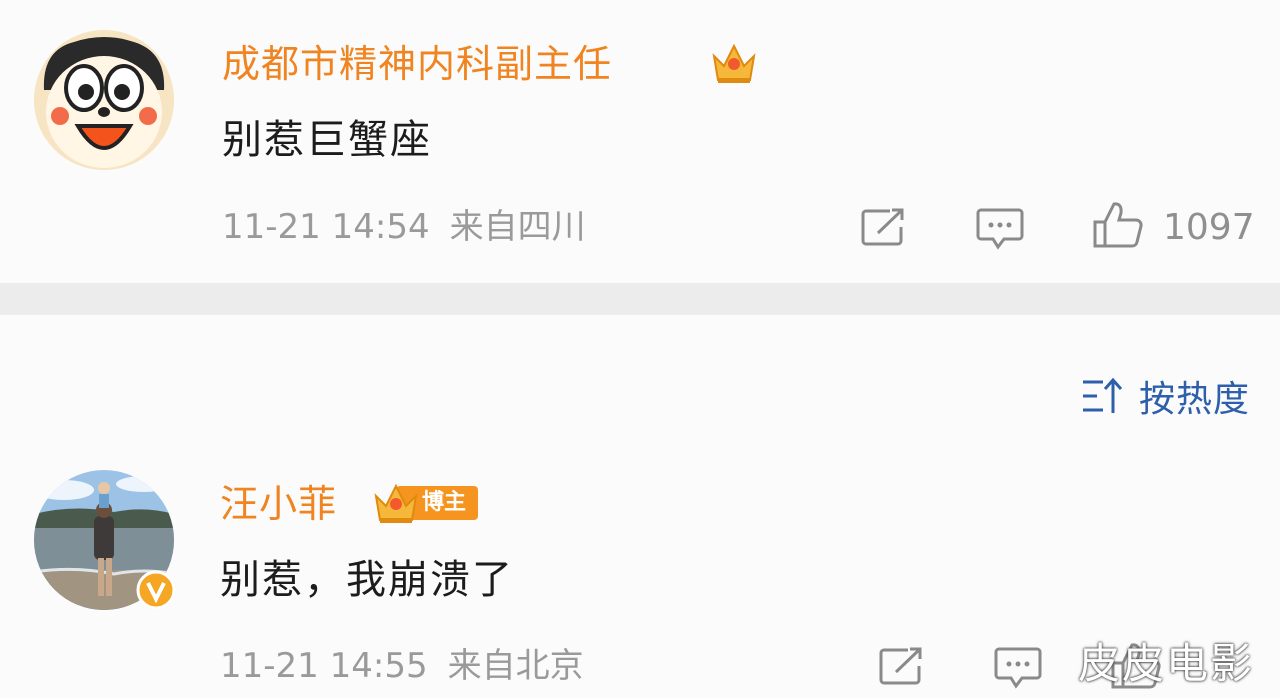 This screenshot has width=1280, height=698. What do you see at coordinates (327, 140) in the screenshot?
I see `comment-text: 别惹巨蟹座` at bounding box center [327, 140].